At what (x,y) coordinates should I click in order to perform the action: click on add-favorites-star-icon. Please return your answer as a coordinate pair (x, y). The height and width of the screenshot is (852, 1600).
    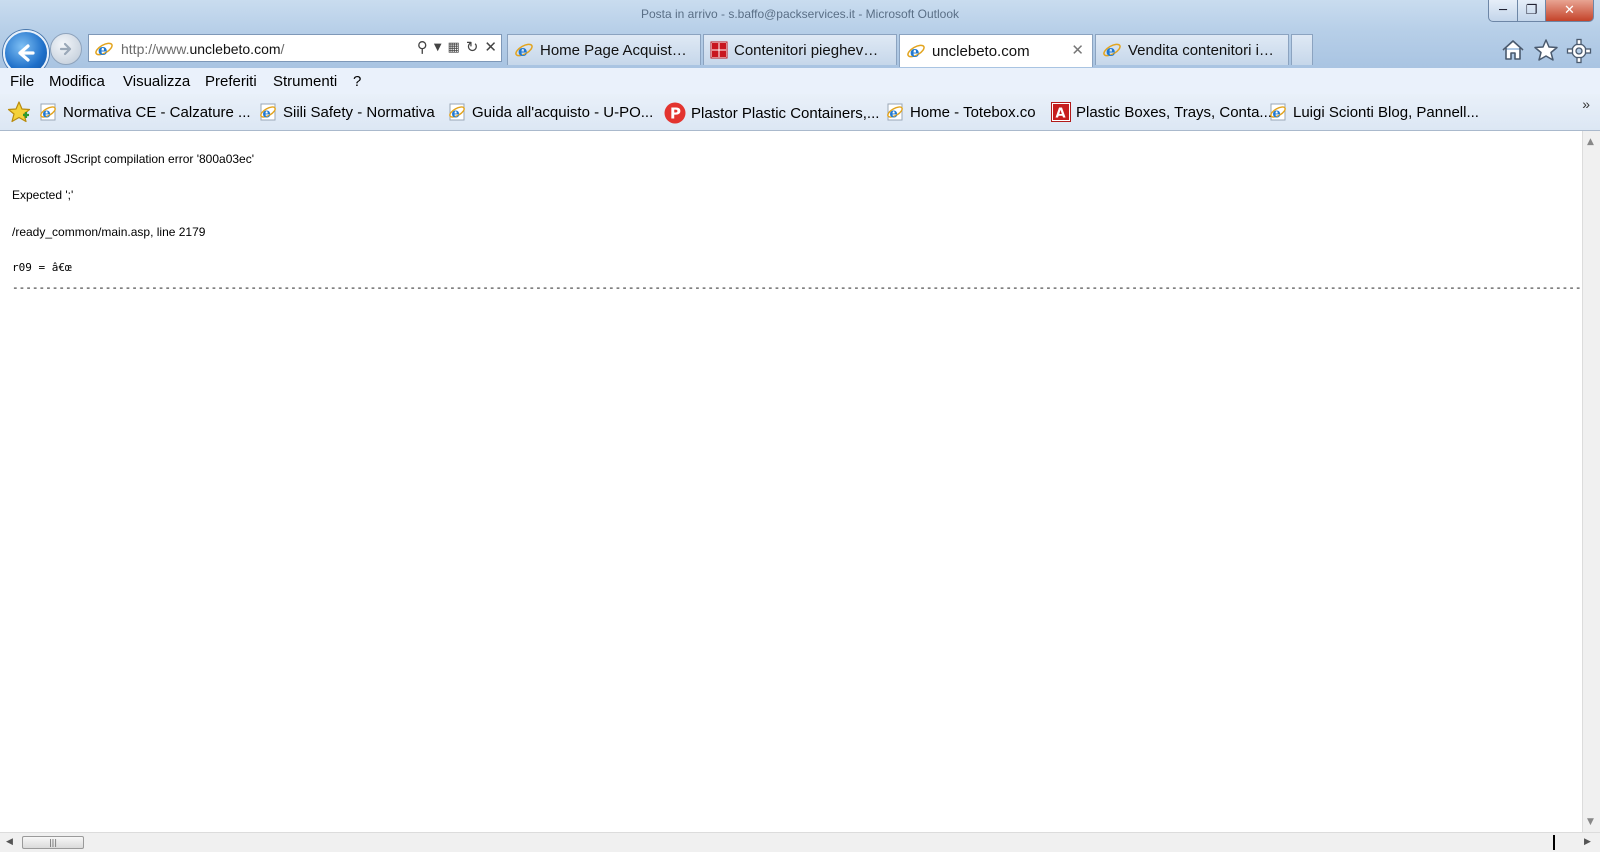
    Looking at the image, I should click on (19, 112).